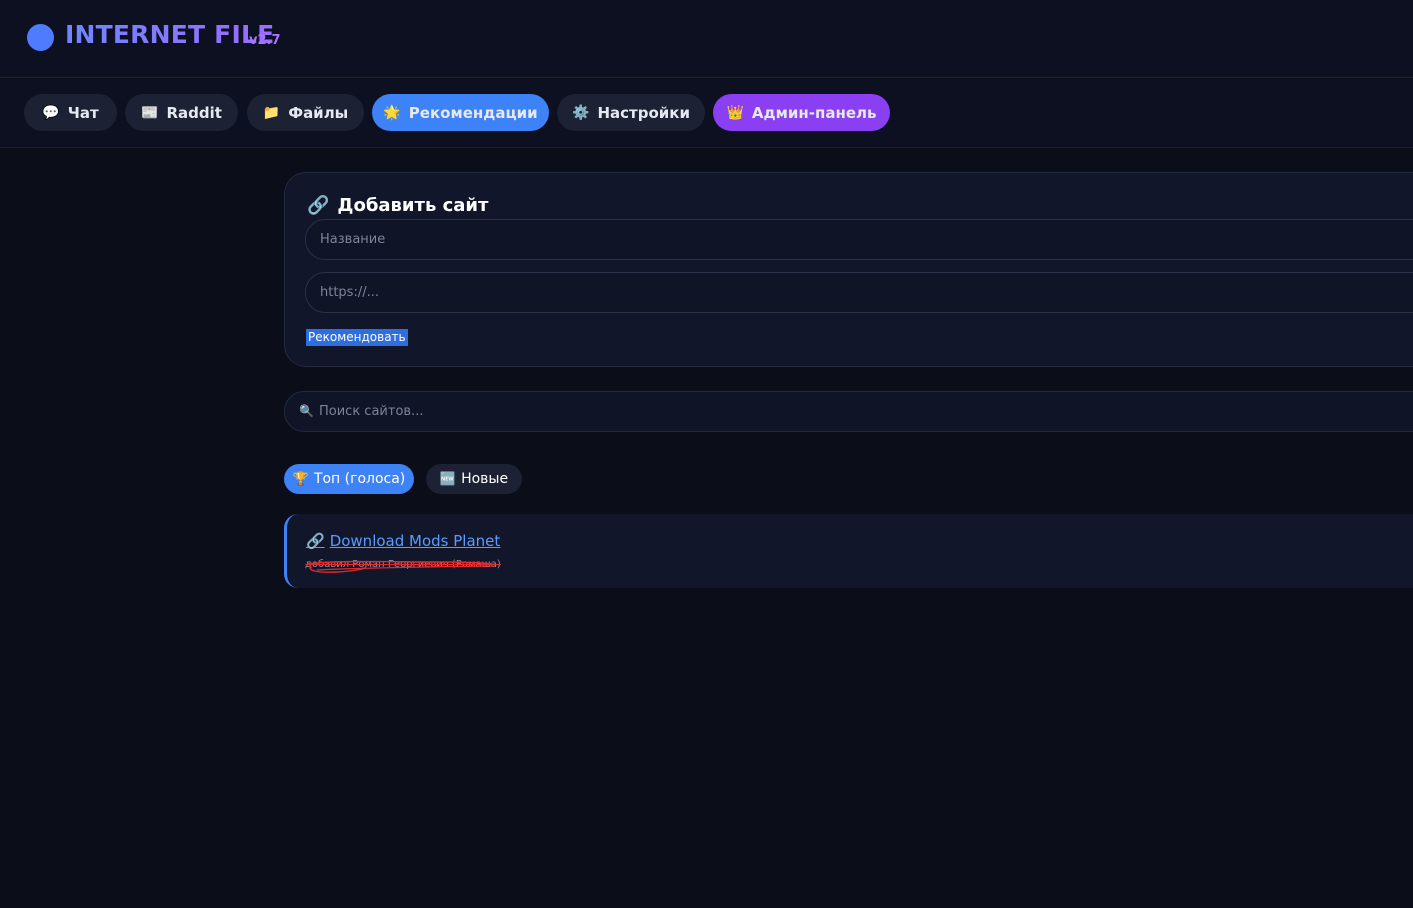  I want to click on tab-chat-label: Чат, so click(83, 112).